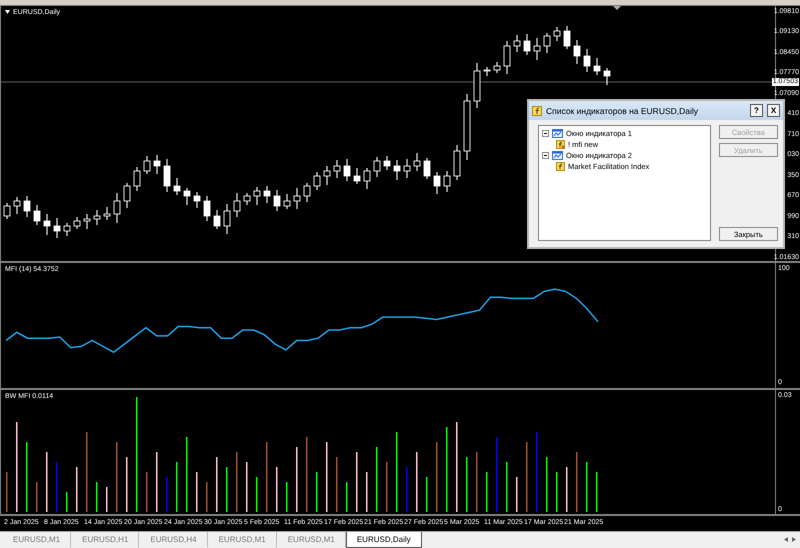 The width and height of the screenshot is (800, 548). I want to click on chart-tab: EURUSD,H1, so click(105, 540).